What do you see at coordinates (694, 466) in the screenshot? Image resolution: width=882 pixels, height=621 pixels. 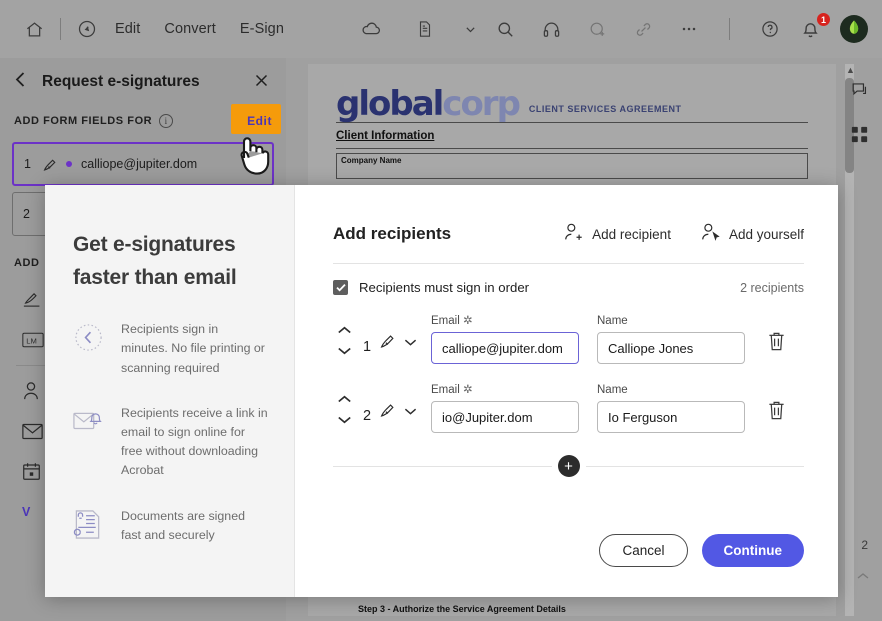 I see `add-row-line-right` at bounding box center [694, 466].